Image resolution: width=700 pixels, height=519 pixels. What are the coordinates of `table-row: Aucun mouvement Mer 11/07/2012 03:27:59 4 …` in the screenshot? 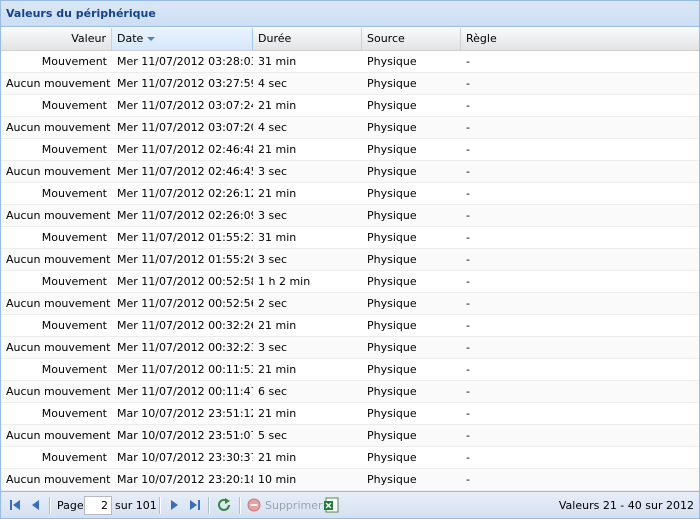 It's located at (350, 84).